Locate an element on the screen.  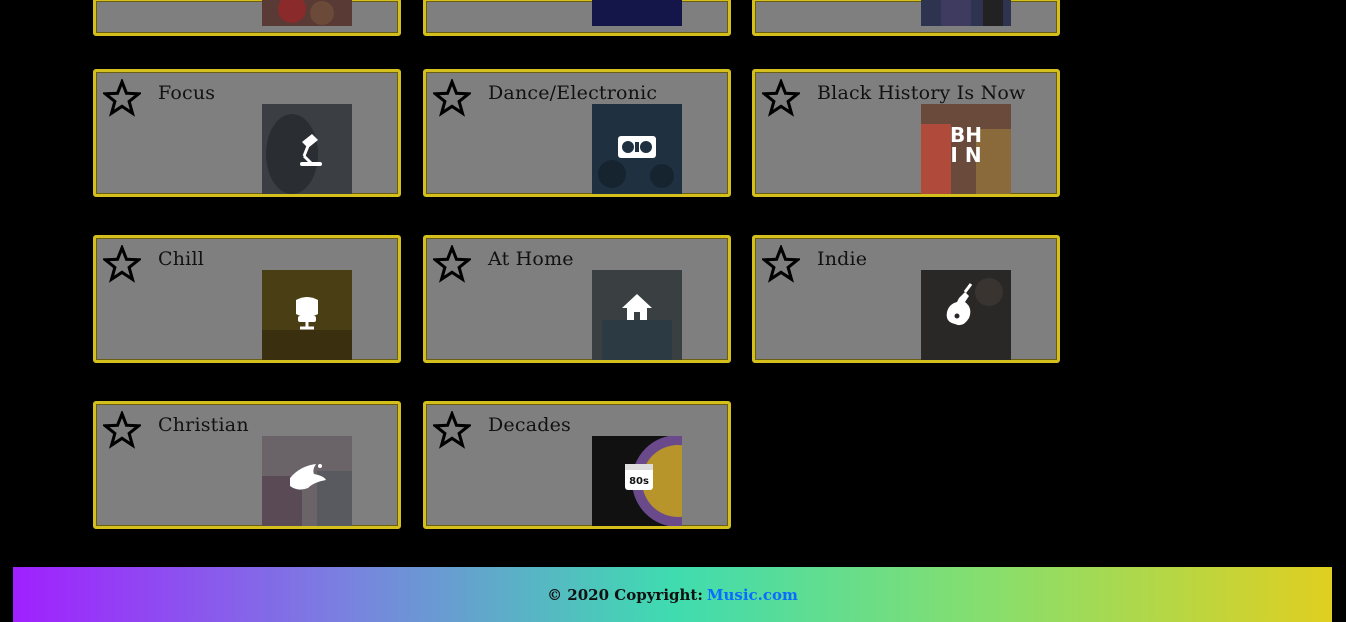
footer: © 2020 Copyright: Music.com is located at coordinates (672, 594).